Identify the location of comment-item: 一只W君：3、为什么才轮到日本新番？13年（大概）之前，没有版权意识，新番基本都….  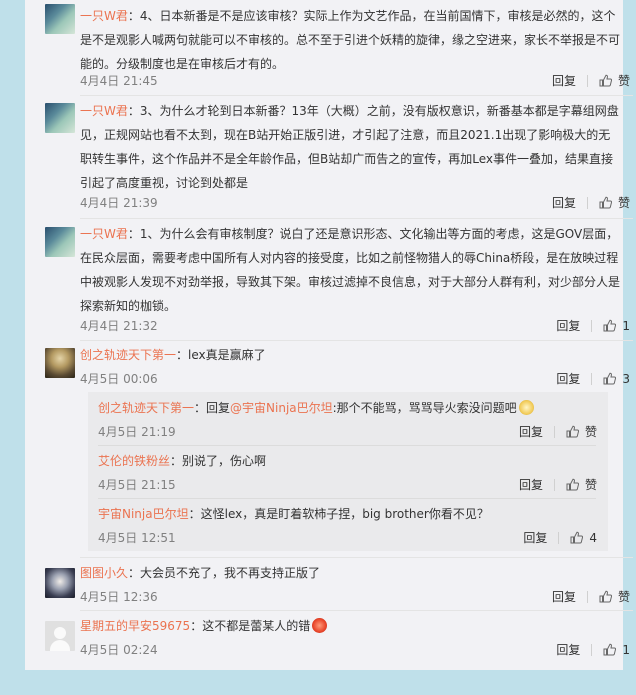
(337, 154).